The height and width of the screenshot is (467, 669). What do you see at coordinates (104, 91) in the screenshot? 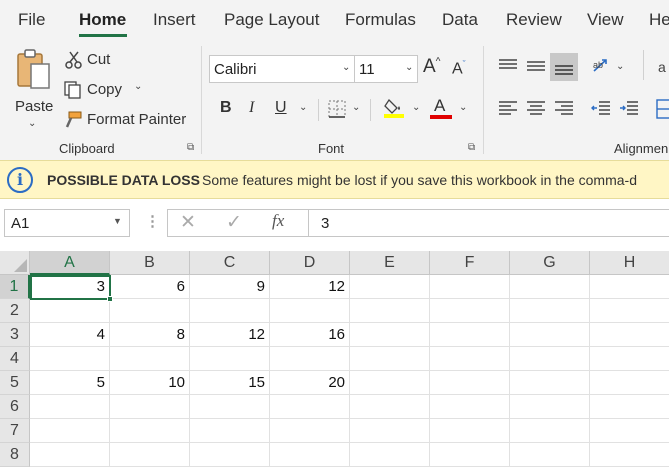
I see `copy-button: Copy ⌄` at bounding box center [104, 91].